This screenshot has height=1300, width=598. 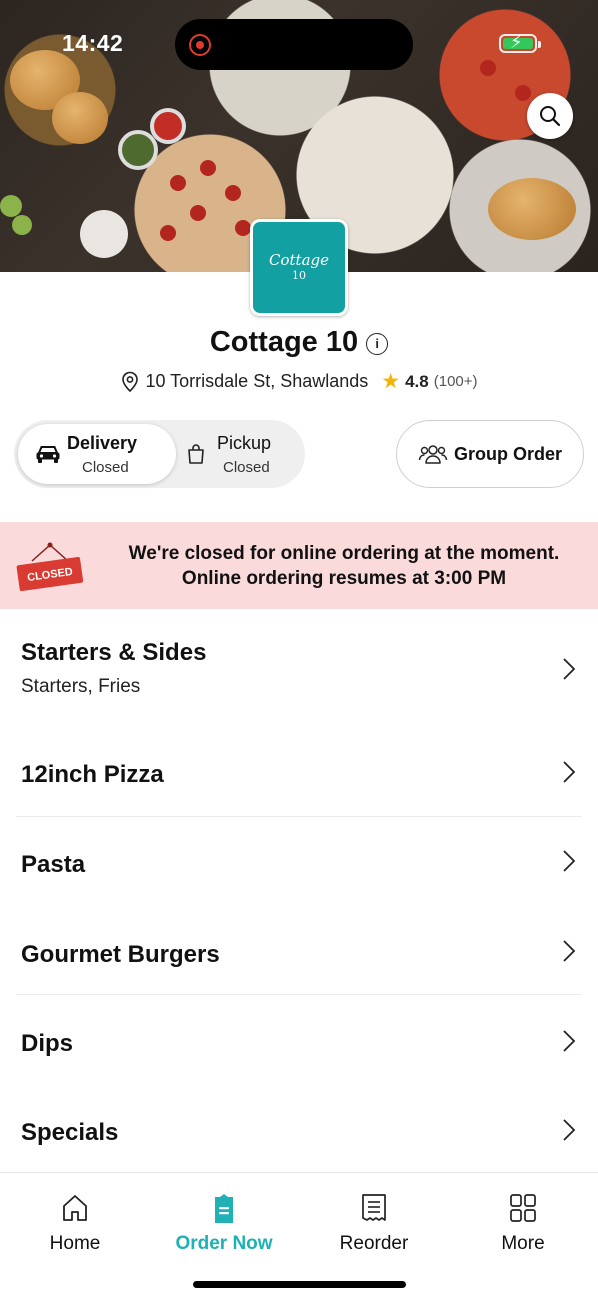 What do you see at coordinates (48, 454) in the screenshot?
I see `car-icon` at bounding box center [48, 454].